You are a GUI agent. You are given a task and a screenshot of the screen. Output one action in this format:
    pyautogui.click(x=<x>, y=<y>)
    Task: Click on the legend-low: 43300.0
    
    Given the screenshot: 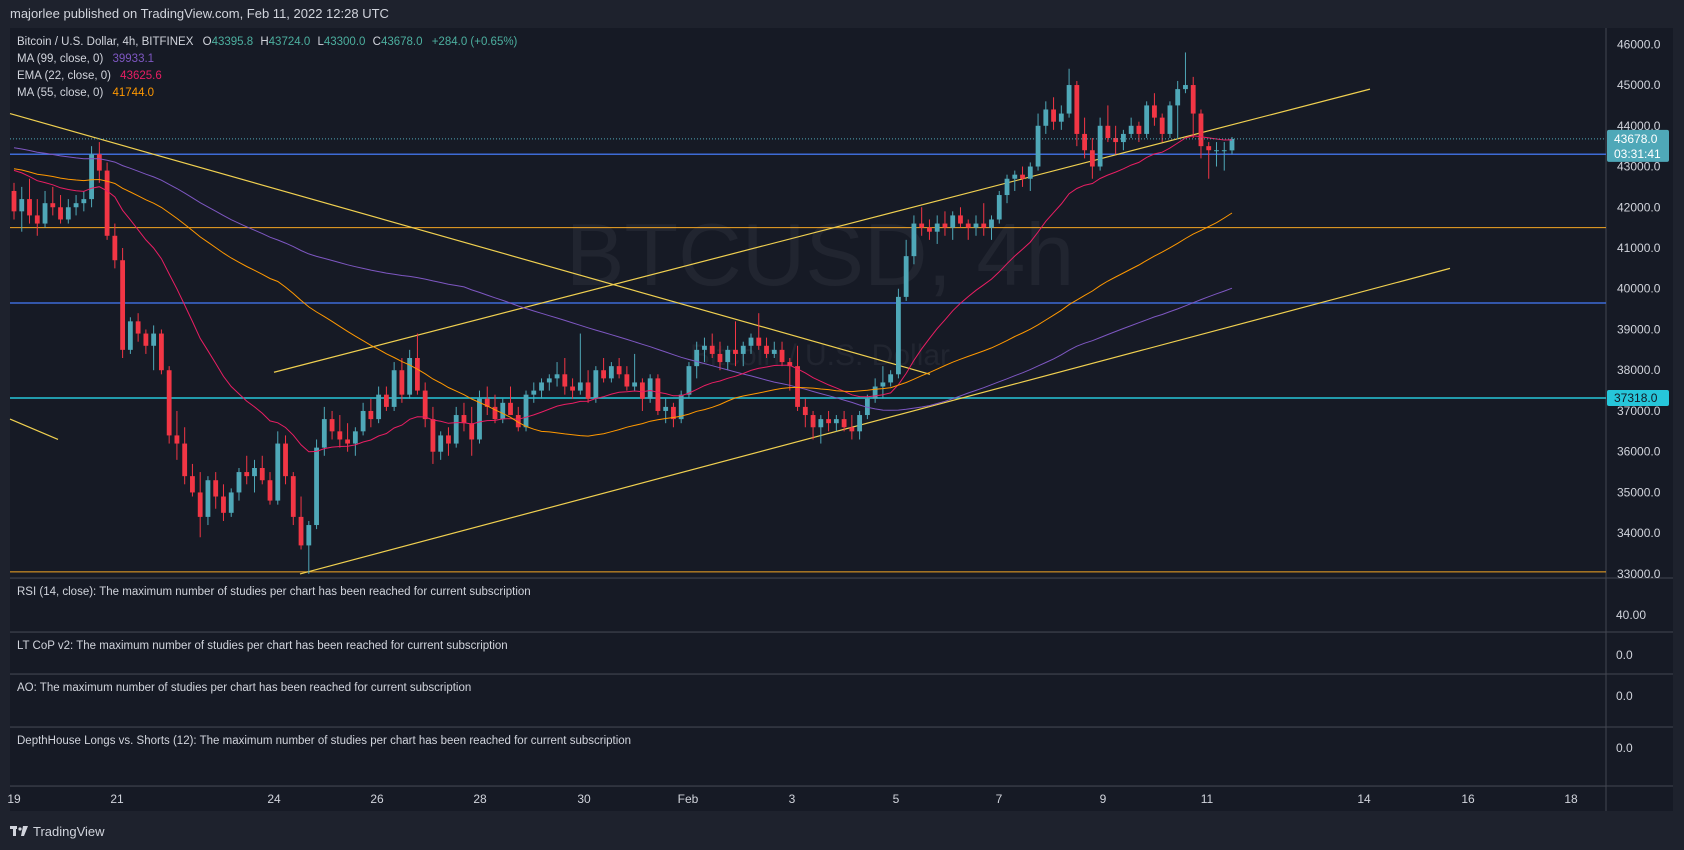 What is the action you would take?
    pyautogui.click(x=344, y=42)
    